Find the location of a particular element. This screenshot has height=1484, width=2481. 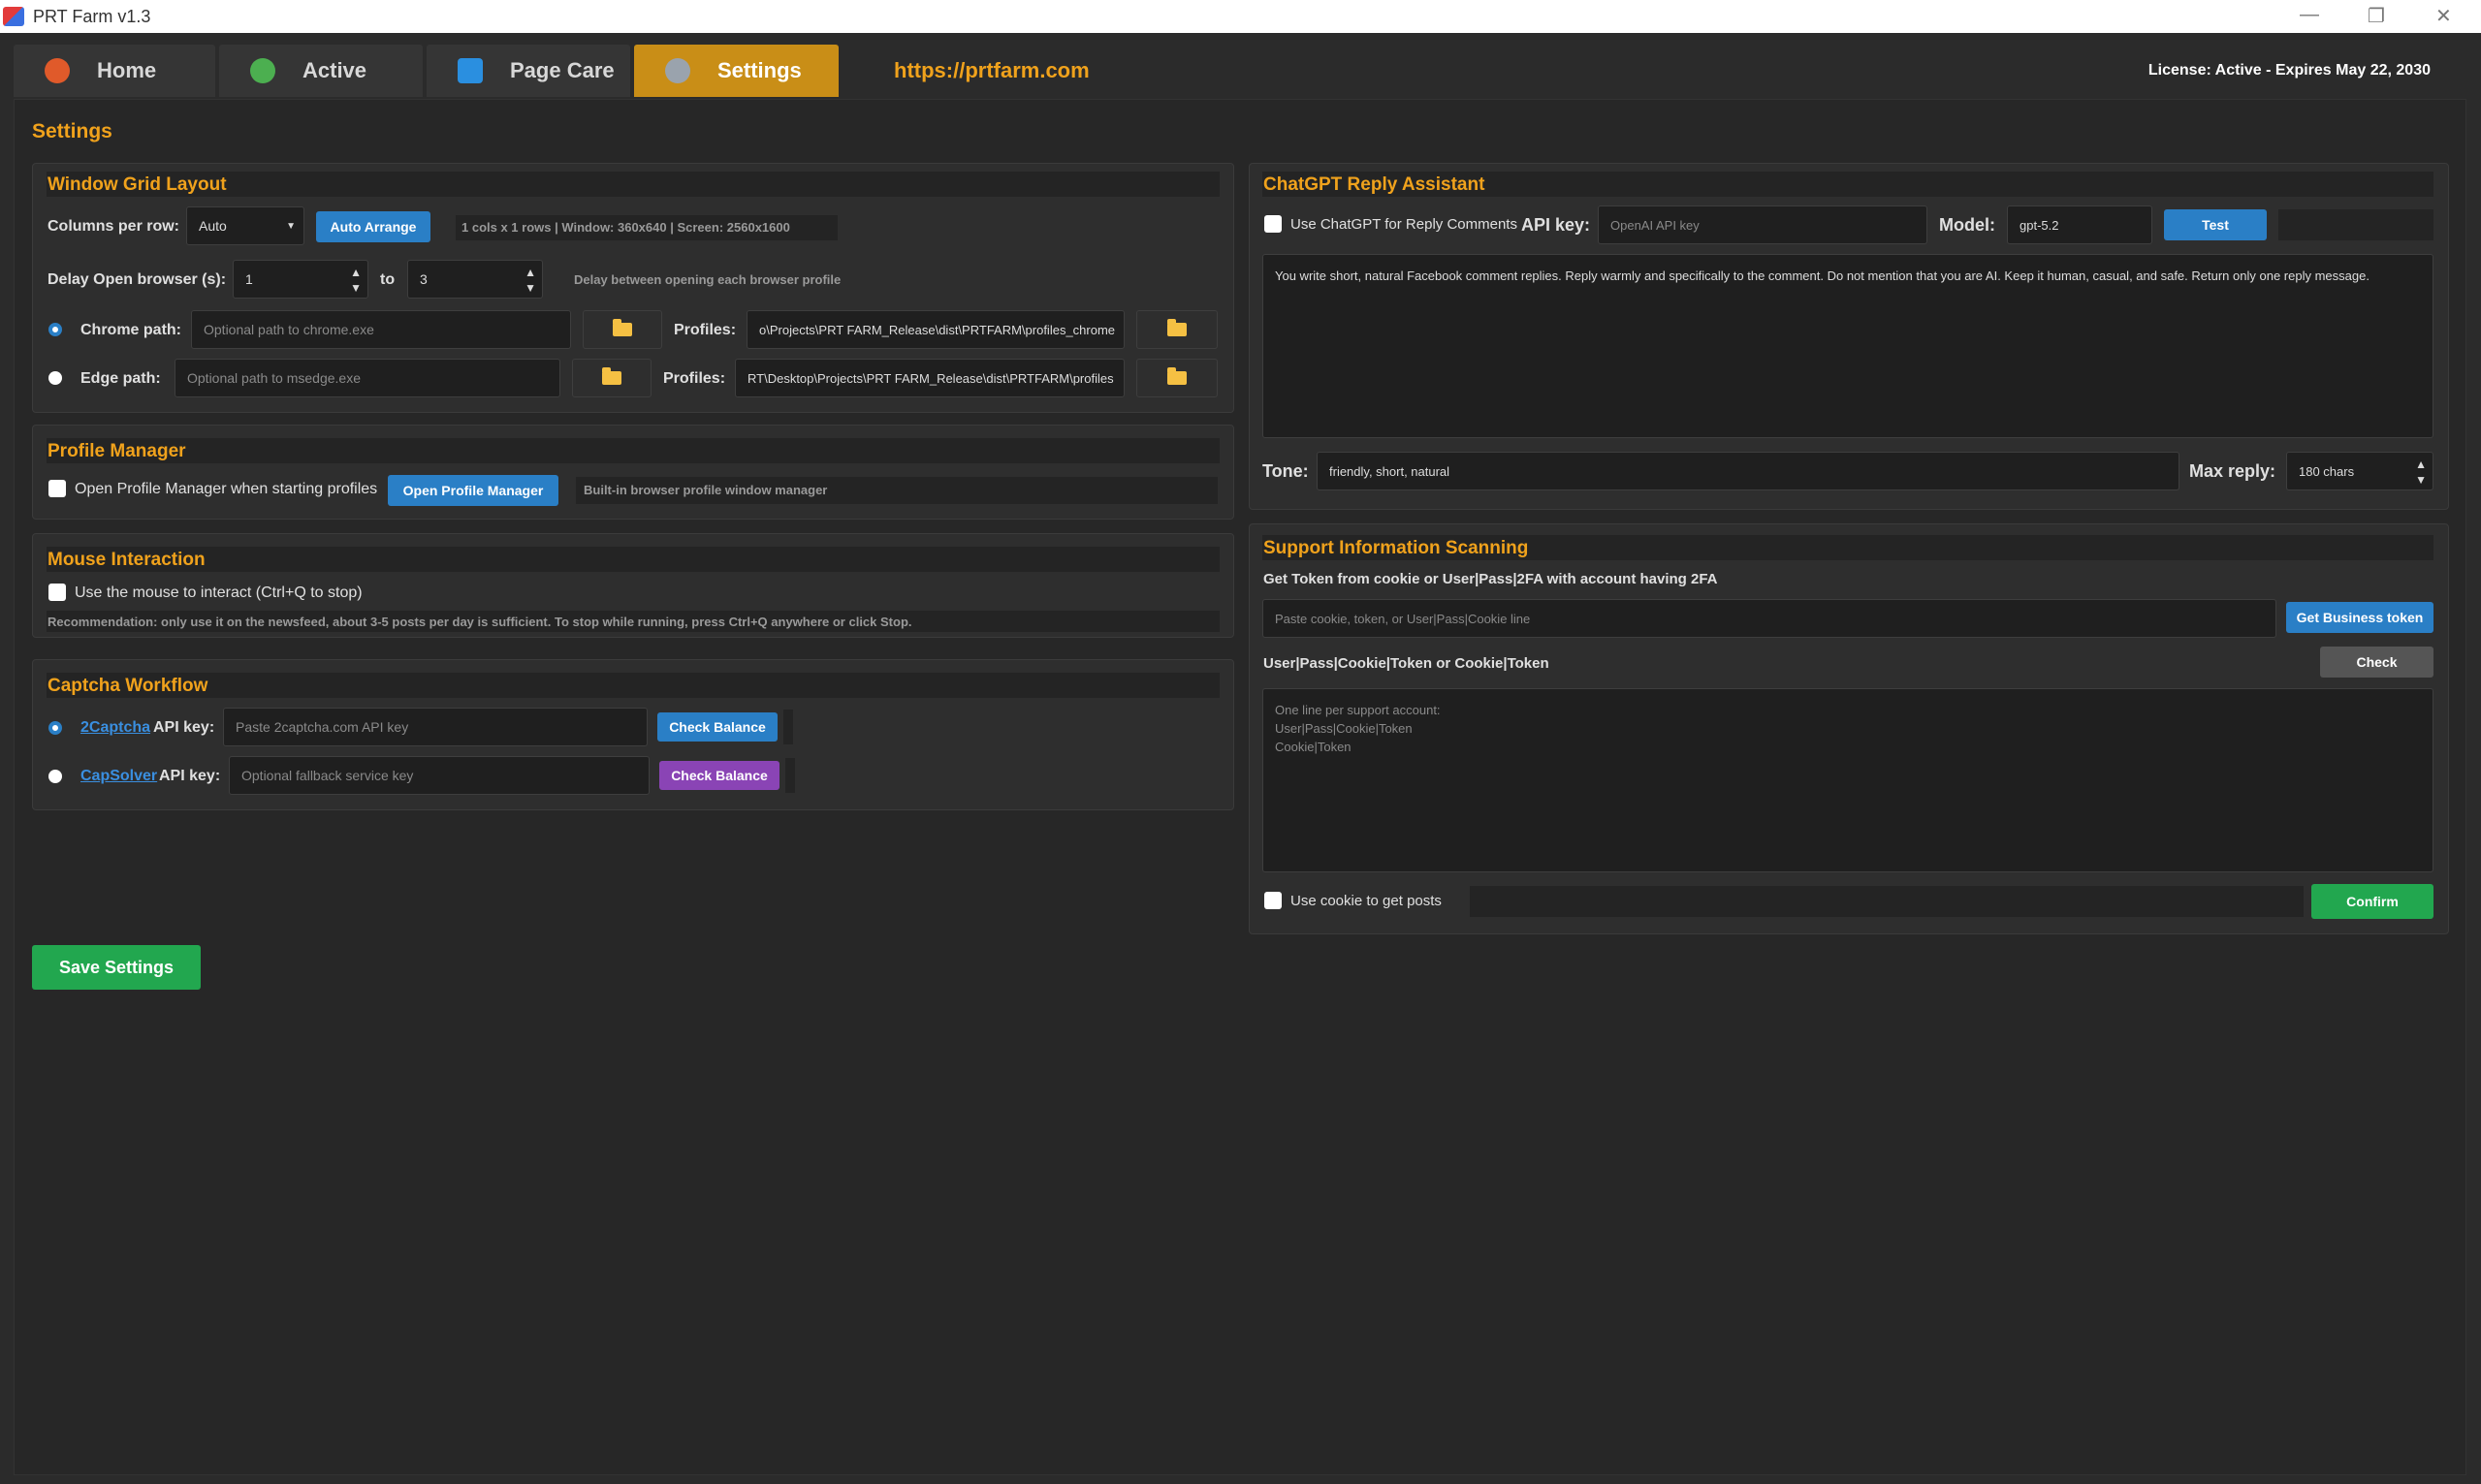

tab-home: Home is located at coordinates (114, 71).